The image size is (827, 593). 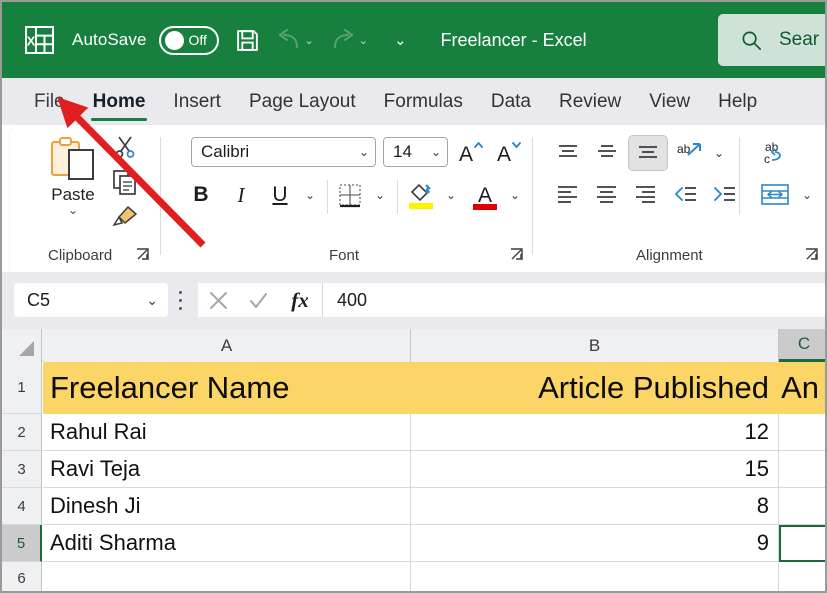 I want to click on paste-chevron-down-icon: ⌄, so click(x=73, y=210).